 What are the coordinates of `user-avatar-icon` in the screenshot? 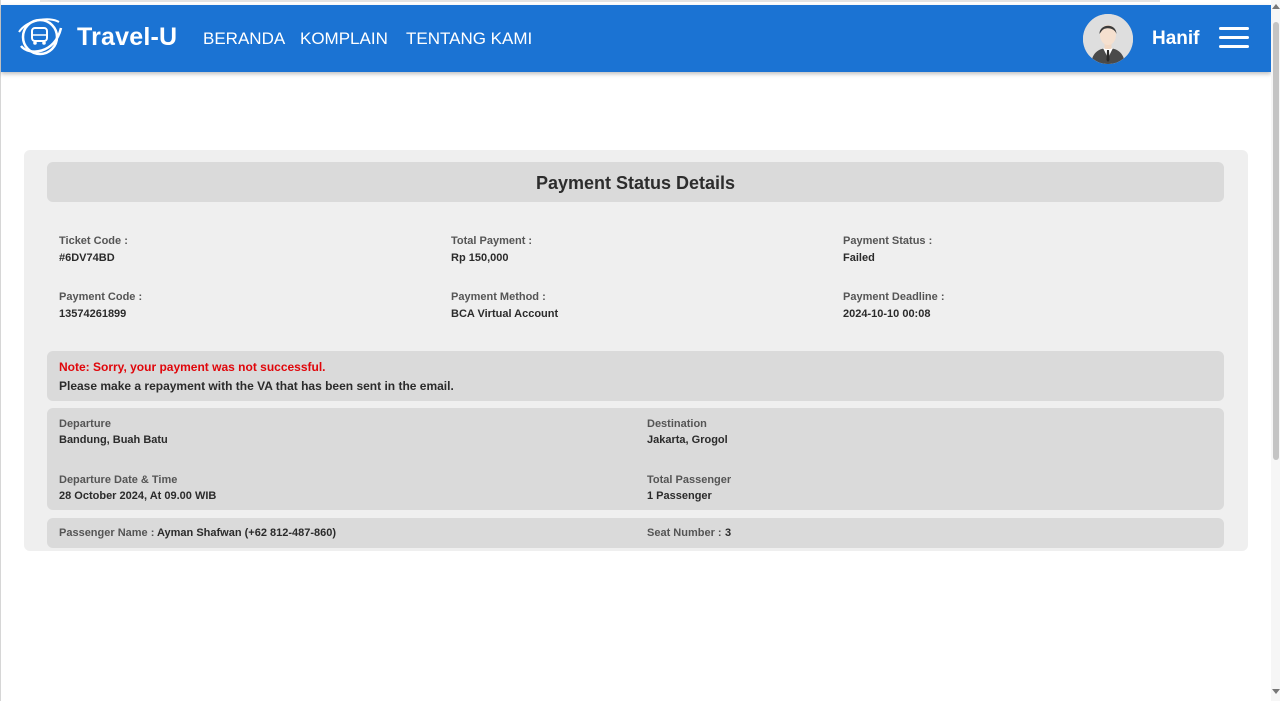 It's located at (1108, 39).